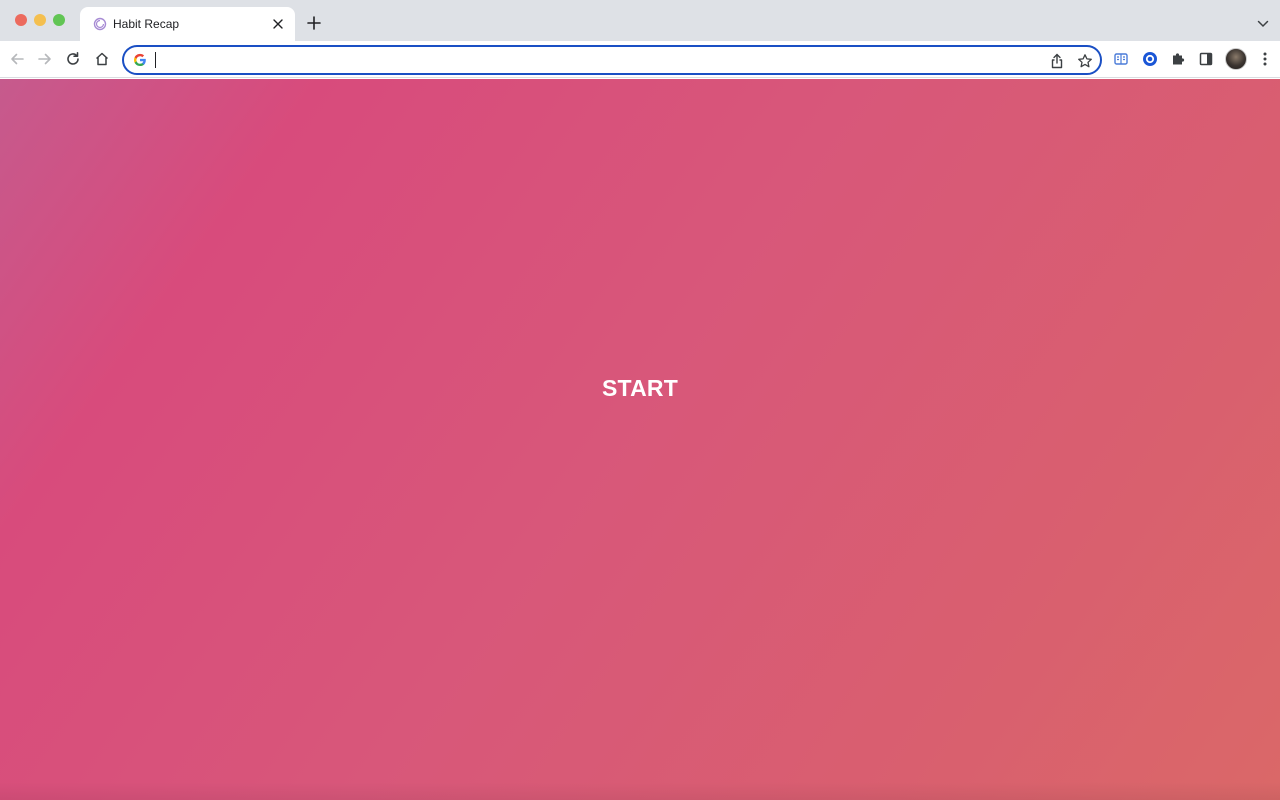 The height and width of the screenshot is (800, 1280). I want to click on browser-toolbar, so click(640, 59).